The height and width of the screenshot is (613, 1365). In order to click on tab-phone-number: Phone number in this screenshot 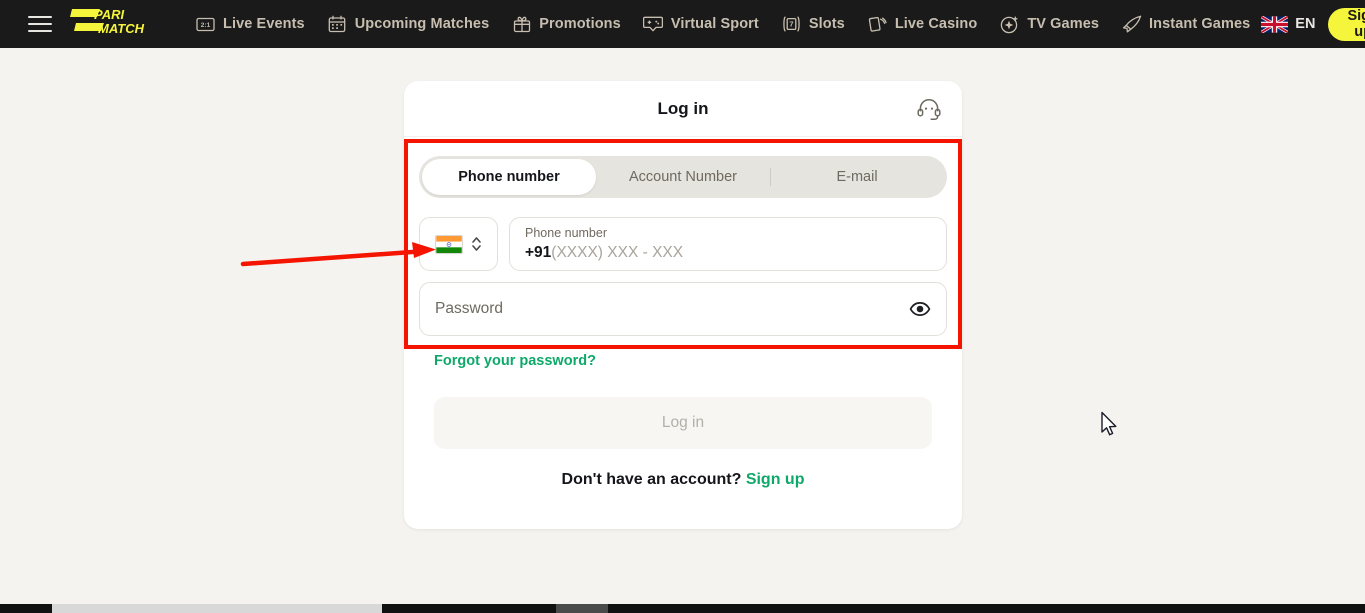, I will do `click(509, 177)`.